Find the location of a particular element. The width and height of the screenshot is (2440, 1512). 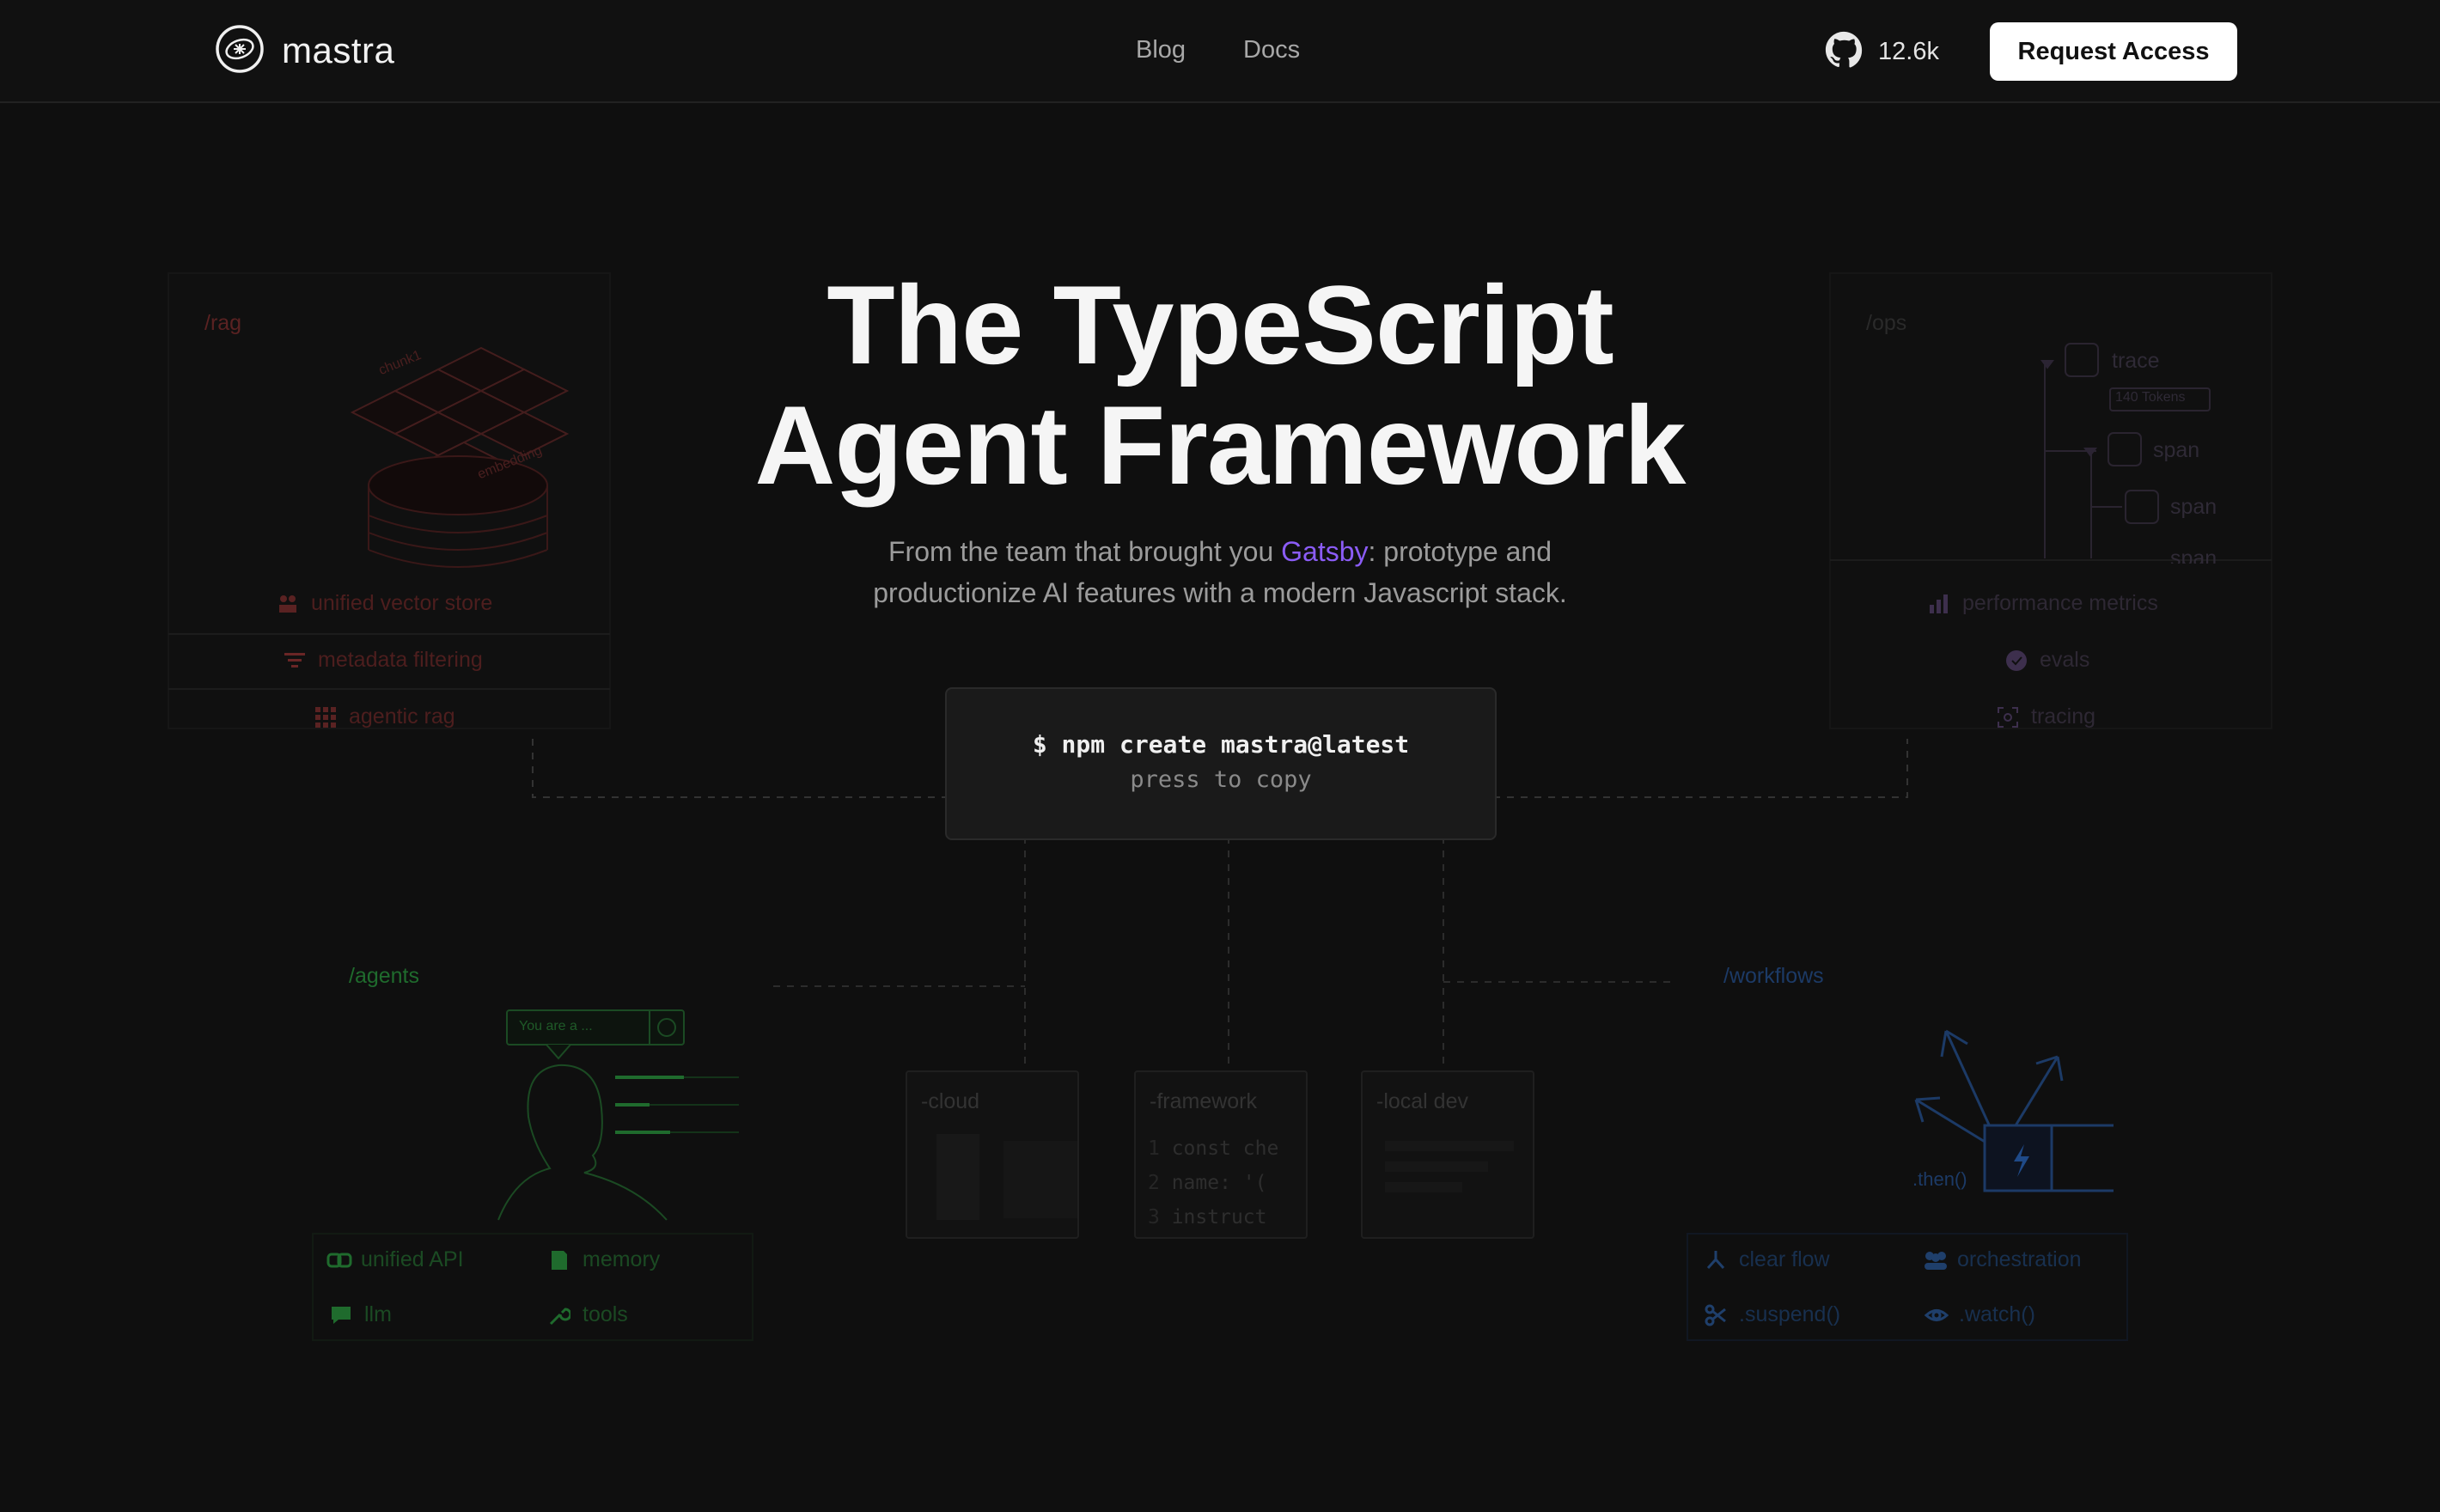

install-command-box: $ npm create mastra@latest press to copy is located at coordinates (1221, 763).